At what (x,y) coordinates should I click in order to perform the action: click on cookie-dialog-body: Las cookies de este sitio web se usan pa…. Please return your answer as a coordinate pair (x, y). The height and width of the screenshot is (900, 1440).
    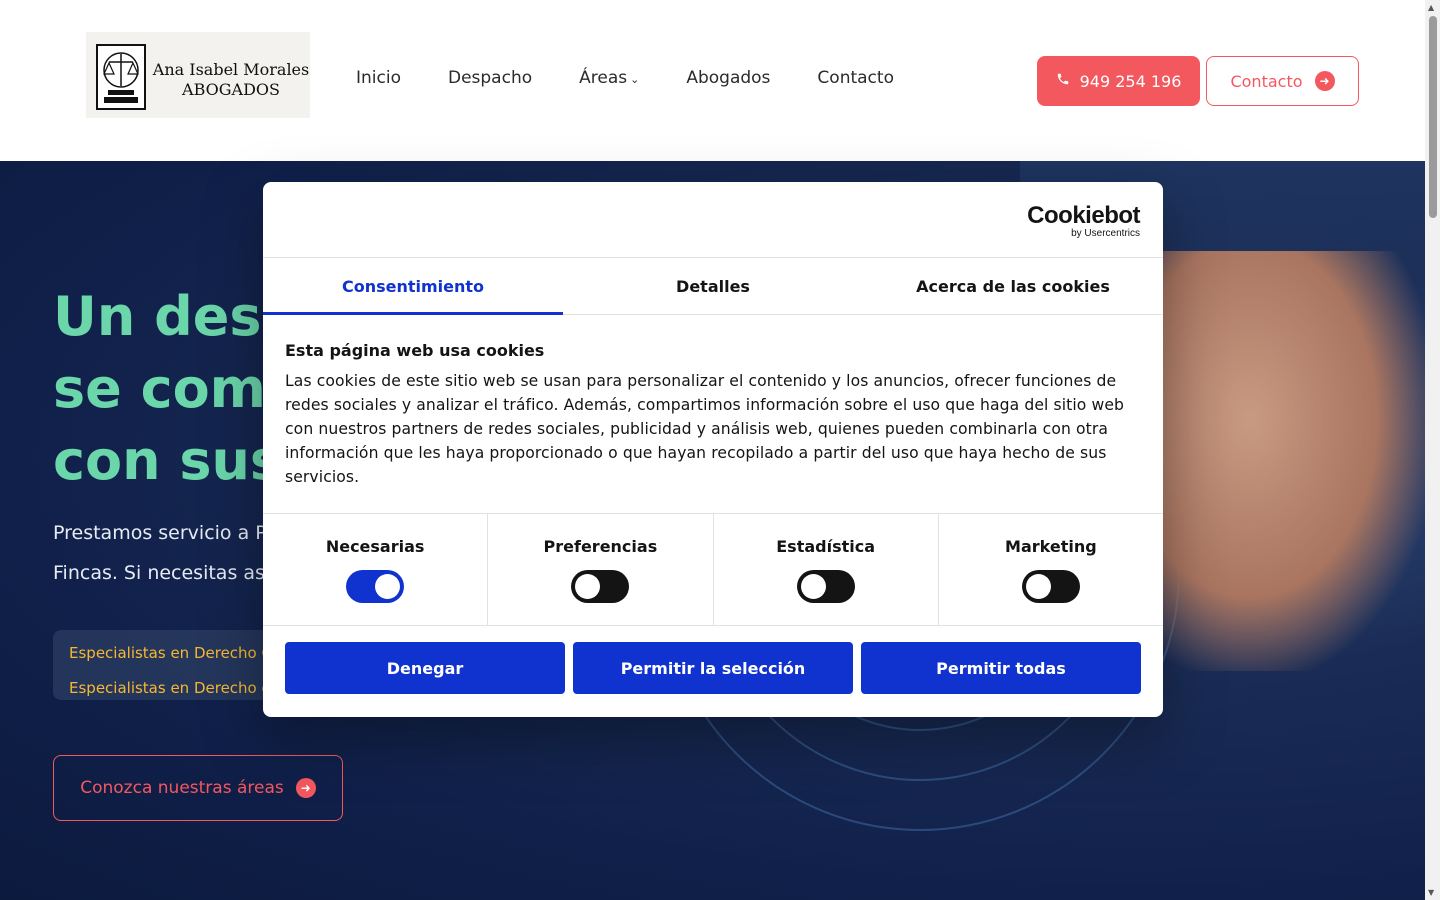
    Looking at the image, I should click on (705, 429).